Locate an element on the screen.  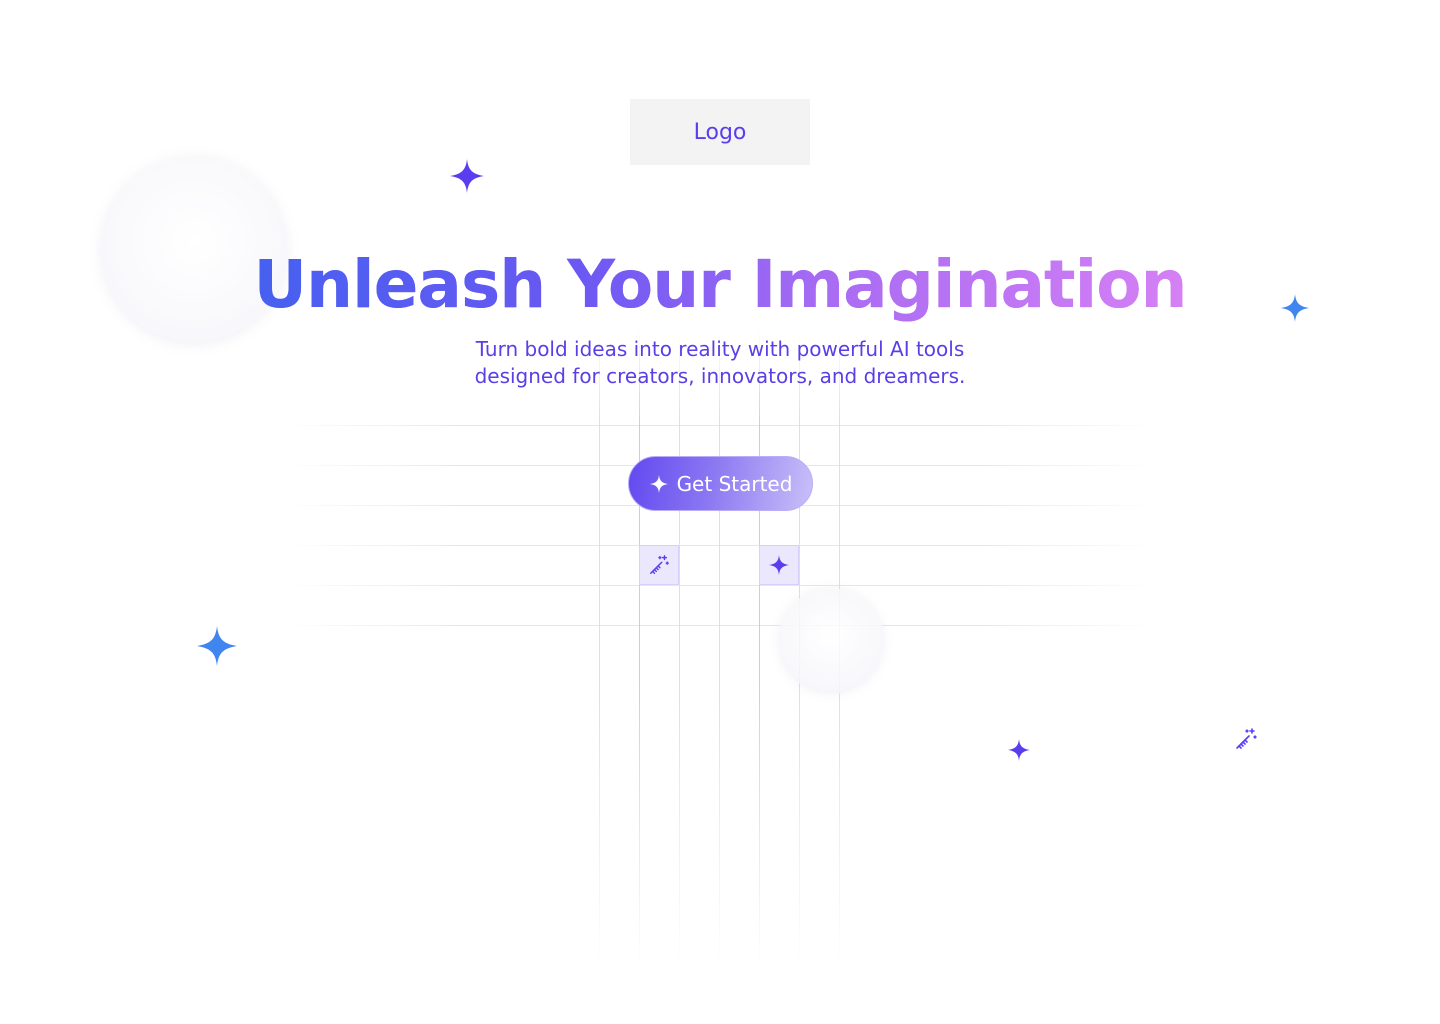
feature-tile-sparkle is located at coordinates (779, 565).